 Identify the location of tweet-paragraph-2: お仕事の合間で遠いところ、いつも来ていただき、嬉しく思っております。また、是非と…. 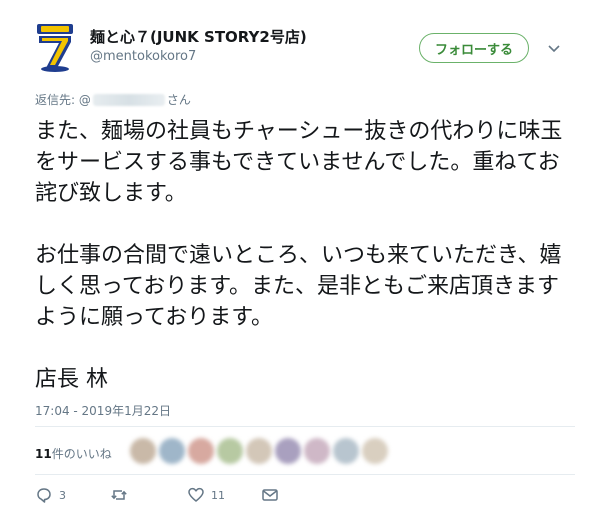
(298, 286).